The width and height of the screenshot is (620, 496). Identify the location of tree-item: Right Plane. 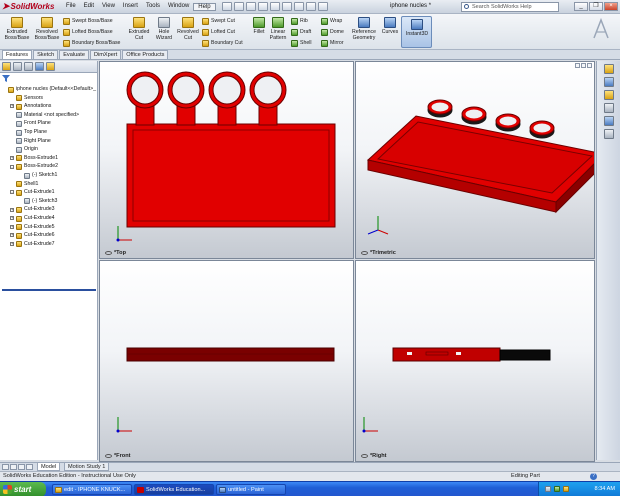
(49, 141).